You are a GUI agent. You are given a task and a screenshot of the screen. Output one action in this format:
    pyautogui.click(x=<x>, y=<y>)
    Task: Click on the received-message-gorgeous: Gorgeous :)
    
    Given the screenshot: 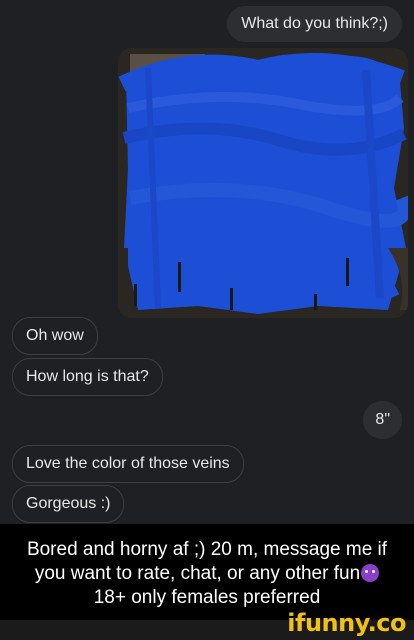 What is the action you would take?
    pyautogui.click(x=68, y=504)
    